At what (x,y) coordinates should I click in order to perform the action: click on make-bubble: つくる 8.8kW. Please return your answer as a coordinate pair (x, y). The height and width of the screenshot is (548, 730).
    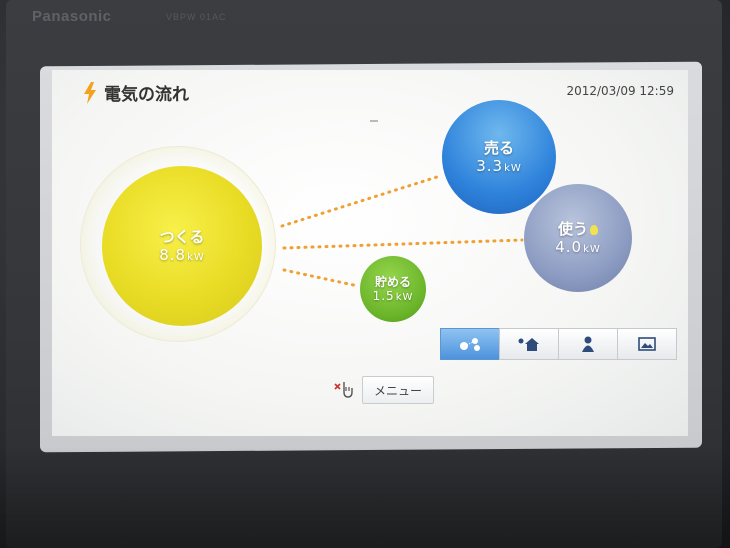
    Looking at the image, I should click on (182, 246).